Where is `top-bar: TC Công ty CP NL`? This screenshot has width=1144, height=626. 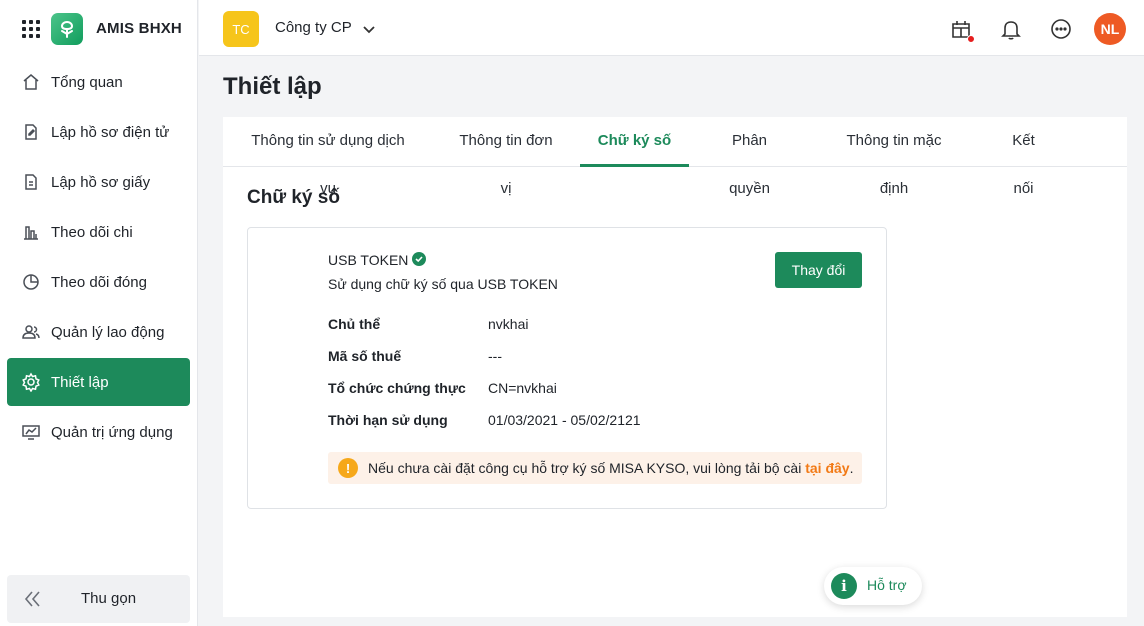 top-bar: TC Công ty CP NL is located at coordinates (671, 28).